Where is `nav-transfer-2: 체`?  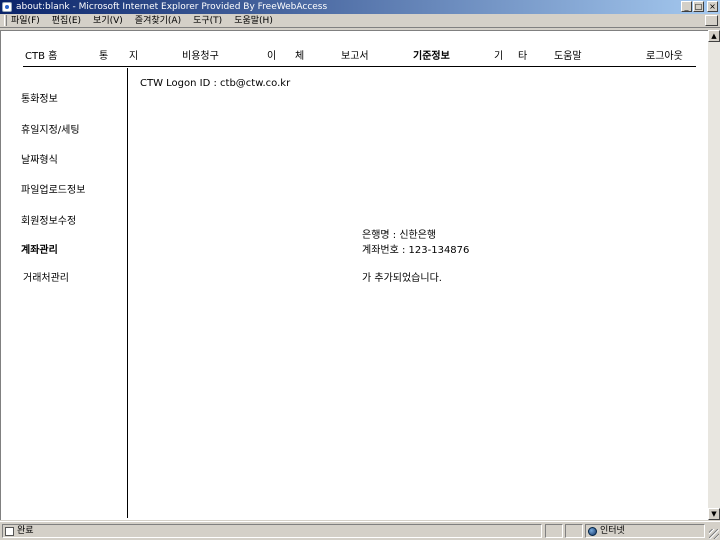
nav-transfer-2: 체 is located at coordinates (299, 54).